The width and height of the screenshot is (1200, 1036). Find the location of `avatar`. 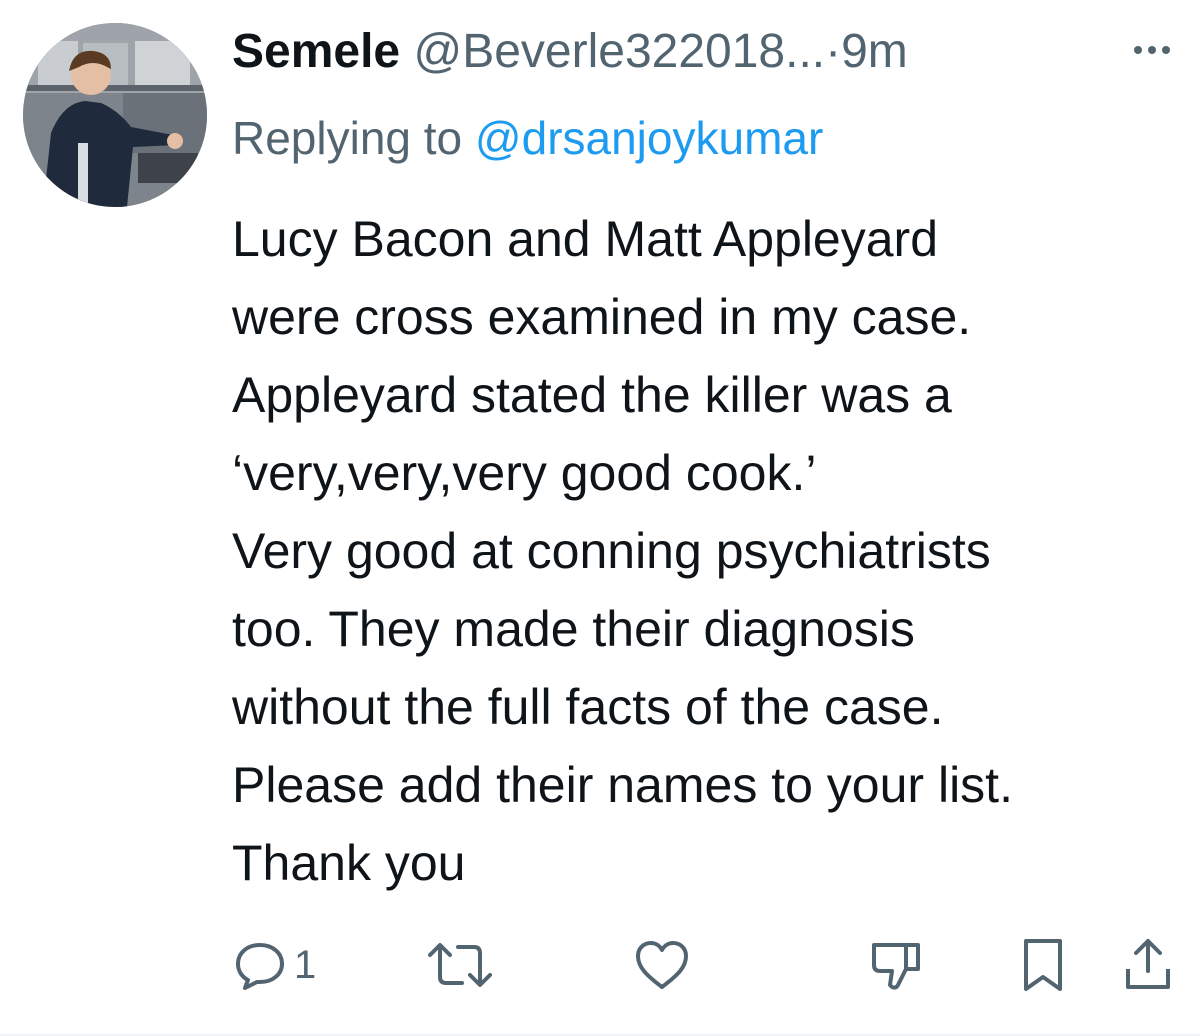

avatar is located at coordinates (115, 115).